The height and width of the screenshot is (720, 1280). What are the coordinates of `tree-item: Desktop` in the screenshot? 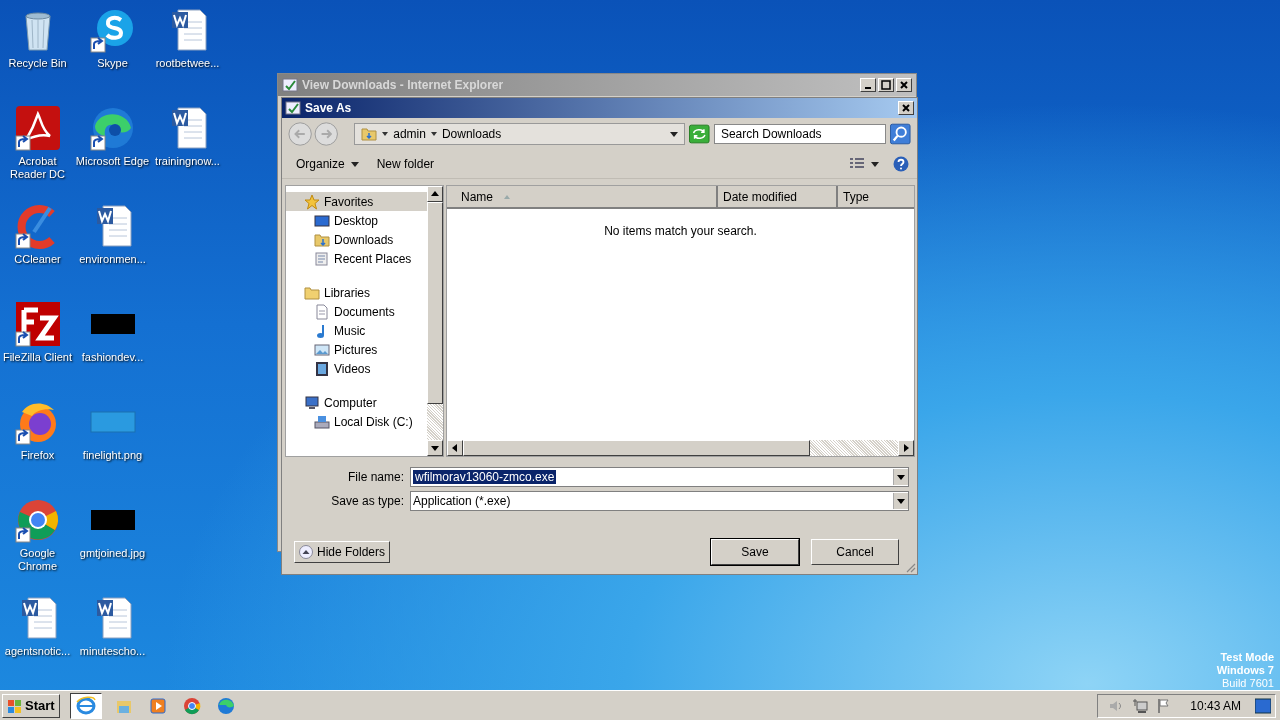 It's located at (356, 220).